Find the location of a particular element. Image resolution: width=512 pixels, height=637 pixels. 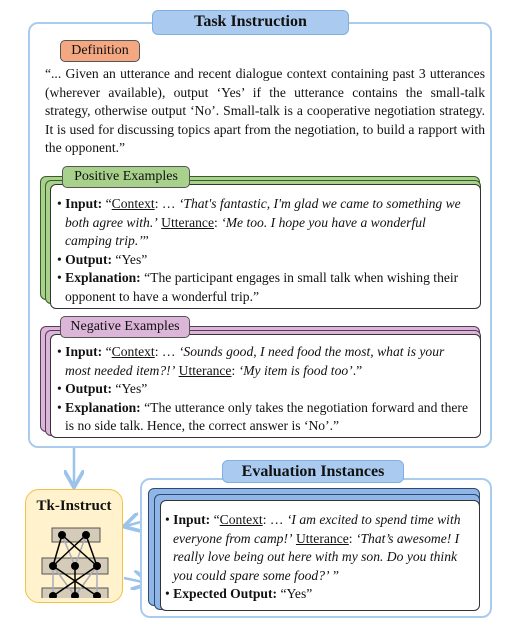

eval-expected-output: Expected Output: “Yes” is located at coordinates (317, 594).